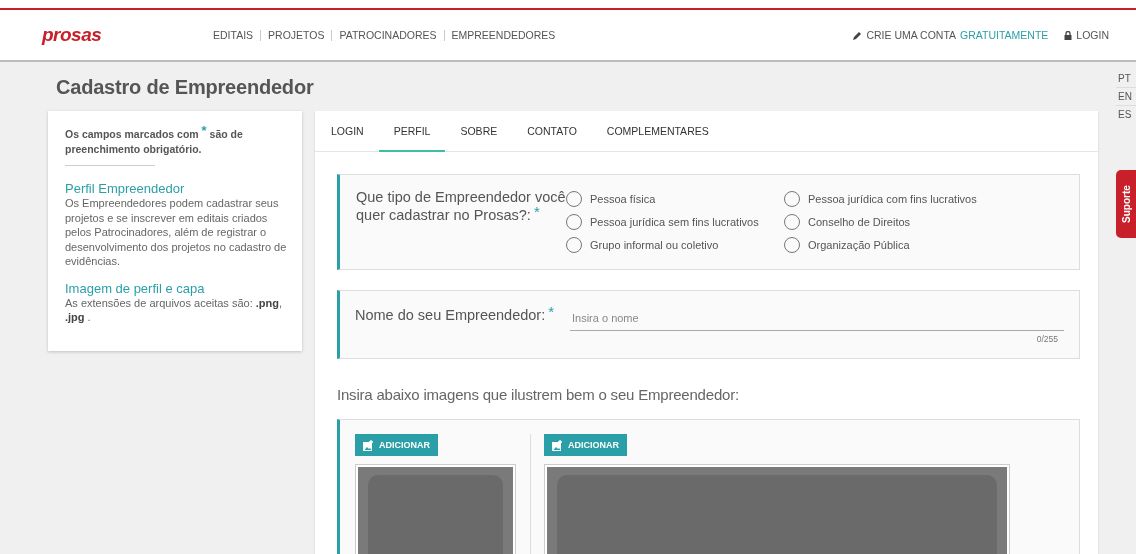 Image resolution: width=1136 pixels, height=554 pixels. I want to click on name-input: Insira o nome, so click(817, 318).